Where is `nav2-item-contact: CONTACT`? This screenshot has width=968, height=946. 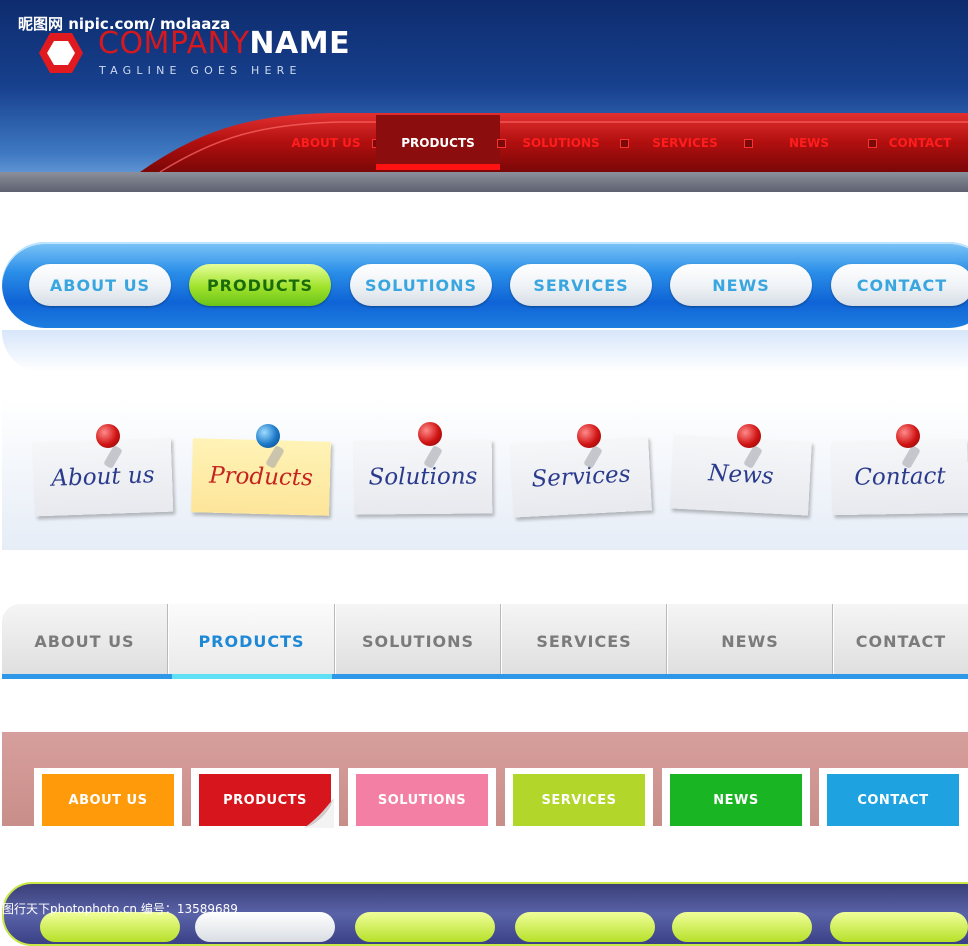 nav2-item-contact: CONTACT is located at coordinates (899, 285).